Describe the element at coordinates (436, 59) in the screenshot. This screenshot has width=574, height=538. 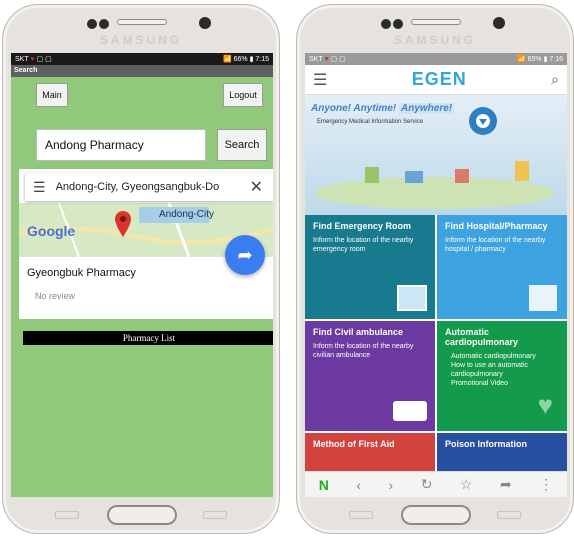
I see `status-bar: SKT ♥ ▢ ▢ 📶 65% ▮ 7:16` at that location.